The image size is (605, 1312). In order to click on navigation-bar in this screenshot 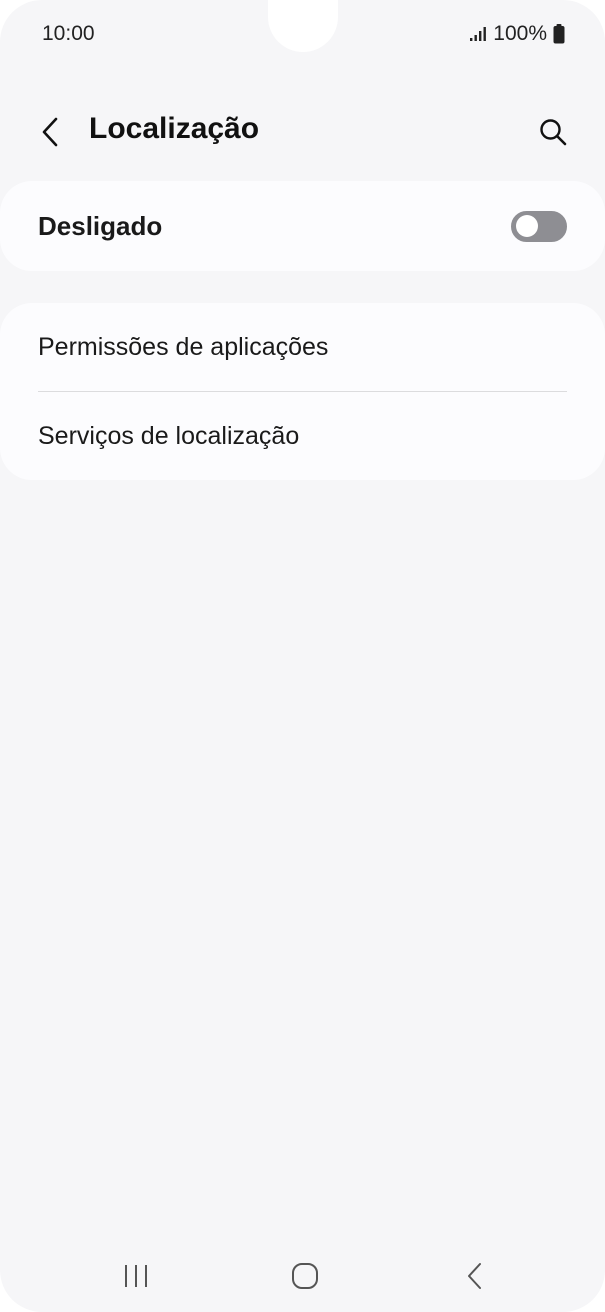, I will do `click(302, 1276)`.